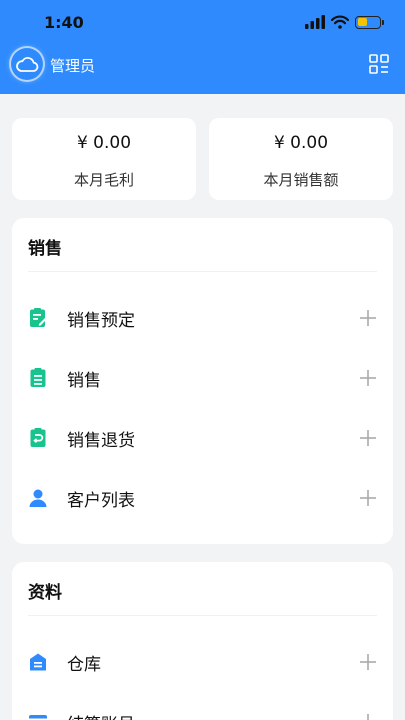  What do you see at coordinates (202, 589) in the screenshot?
I see `master-data-section-title: 资料` at bounding box center [202, 589].